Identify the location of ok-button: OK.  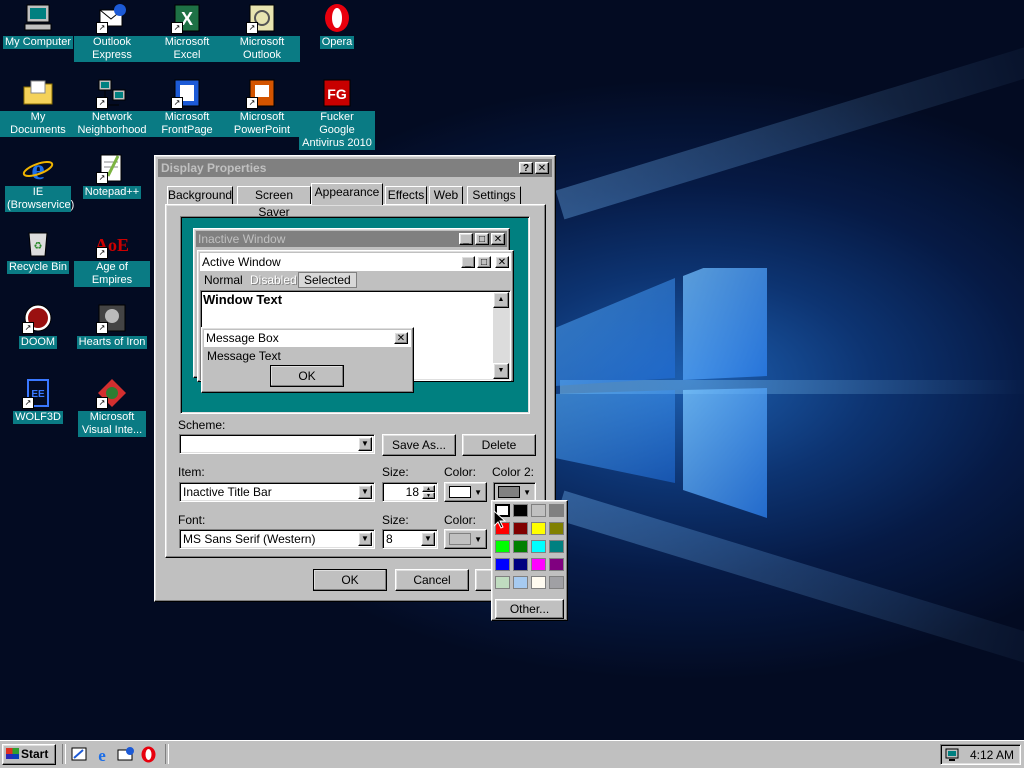
(350, 580).